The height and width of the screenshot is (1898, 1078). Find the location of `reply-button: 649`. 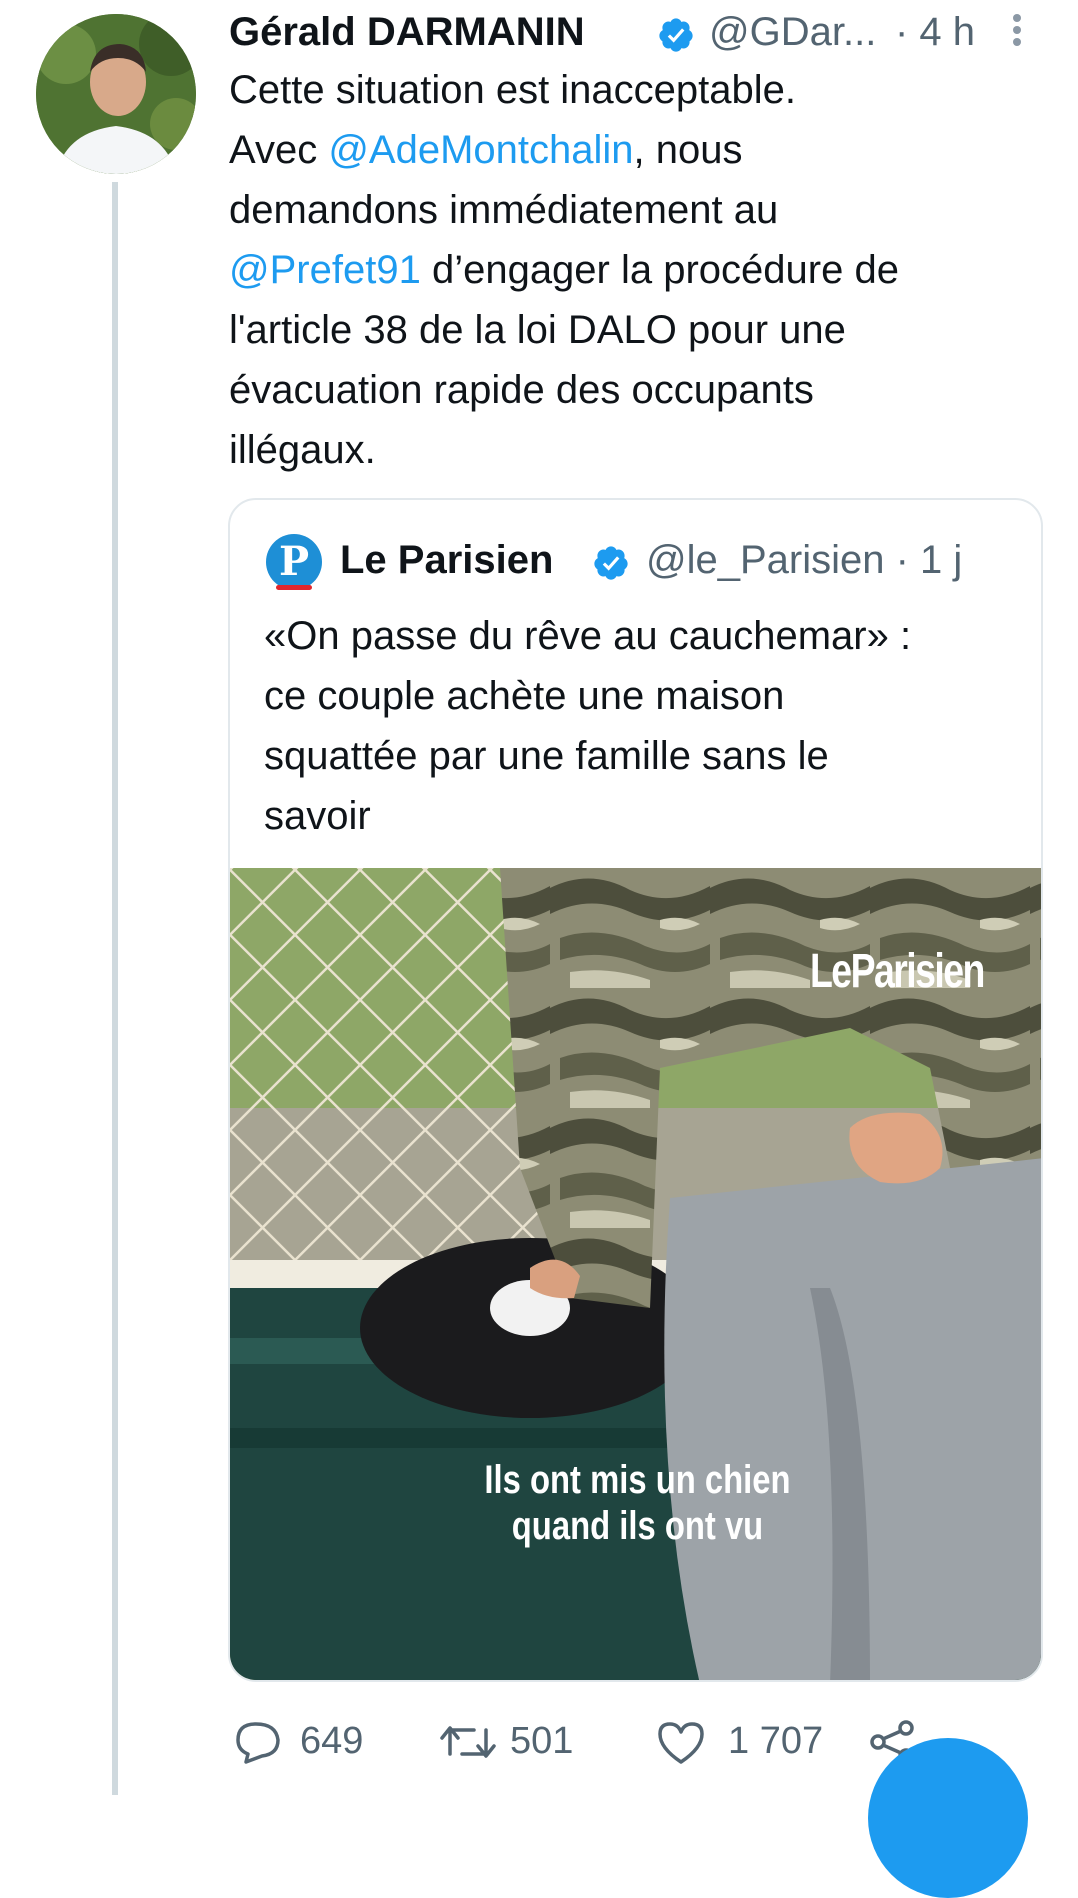

reply-button: 649 is located at coordinates (299, 1741).